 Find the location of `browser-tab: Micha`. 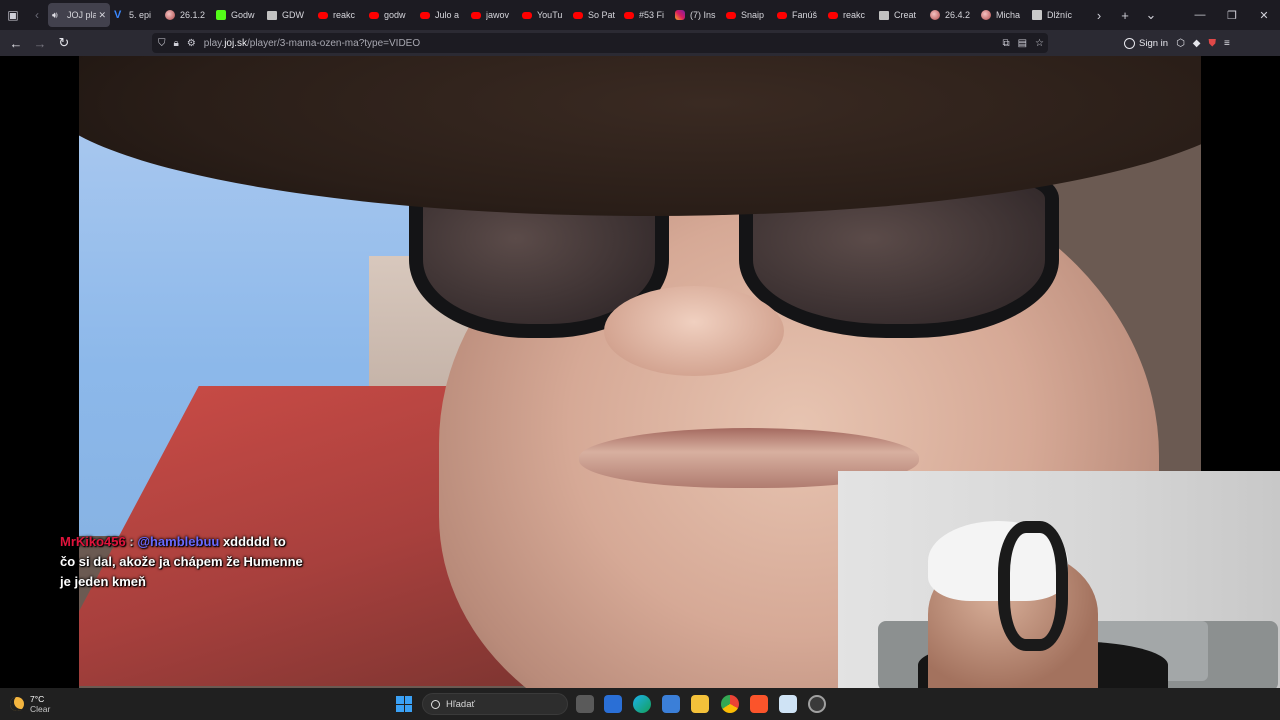

browser-tab: Micha is located at coordinates (1002, 15).